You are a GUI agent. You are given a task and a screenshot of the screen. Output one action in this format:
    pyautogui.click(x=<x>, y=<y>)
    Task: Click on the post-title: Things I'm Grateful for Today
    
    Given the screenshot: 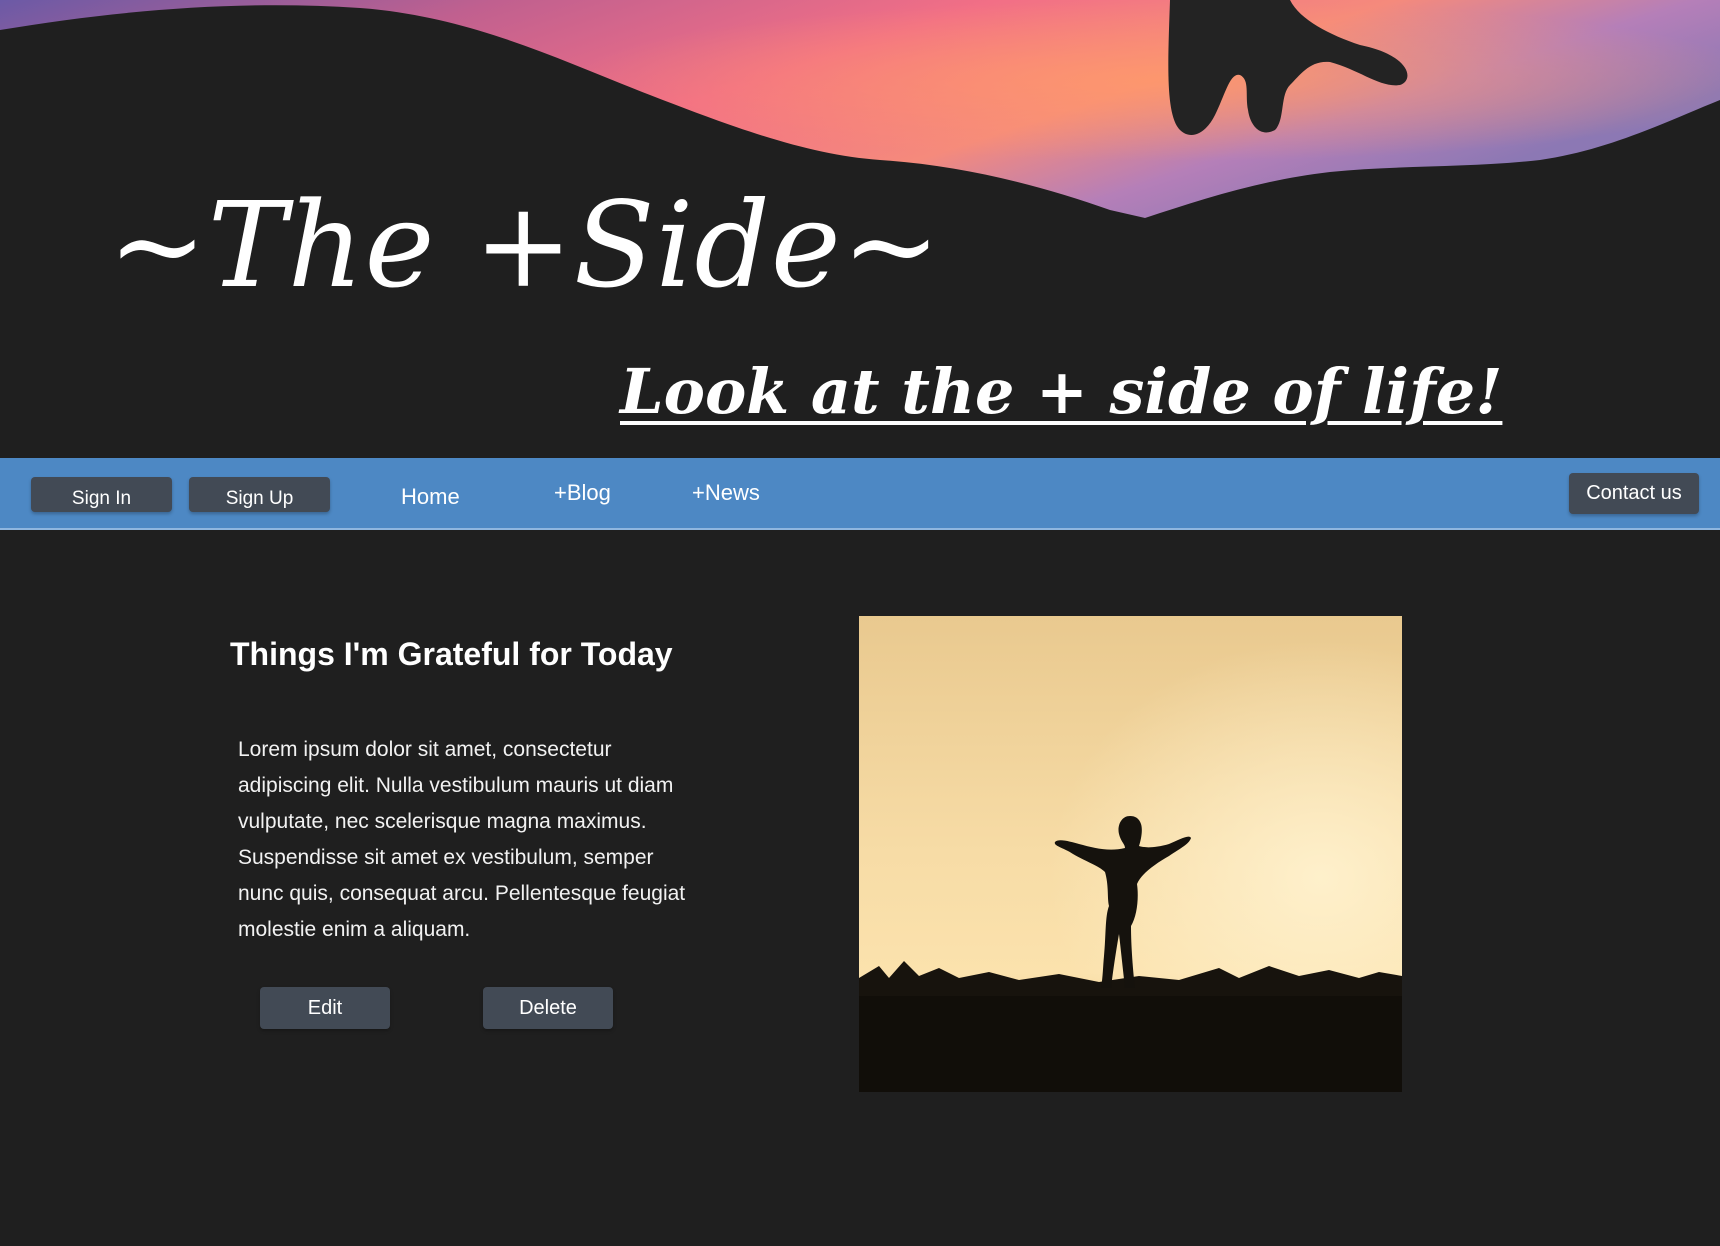 What is the action you would take?
    pyautogui.click(x=451, y=654)
    